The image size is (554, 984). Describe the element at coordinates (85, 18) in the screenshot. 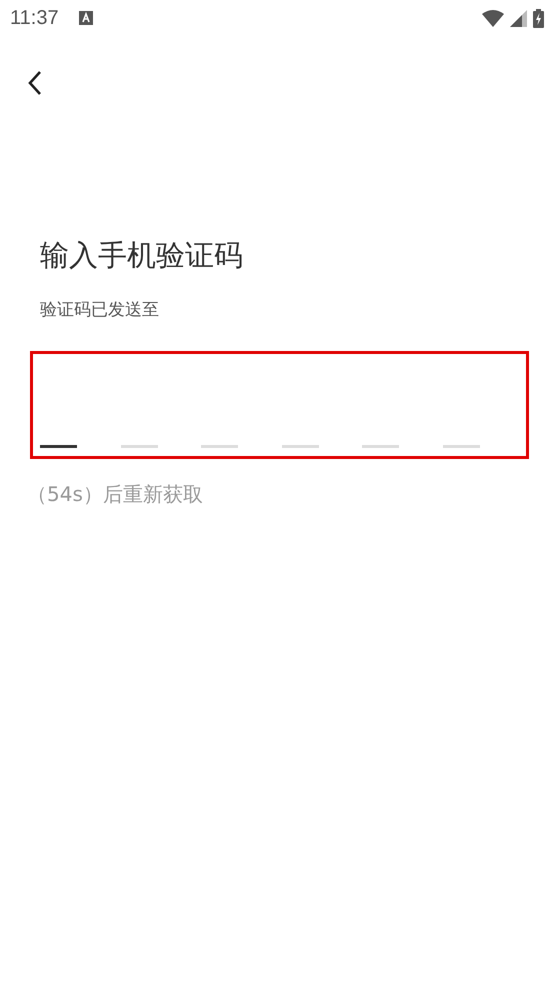

I see `keyboard-icon` at that location.